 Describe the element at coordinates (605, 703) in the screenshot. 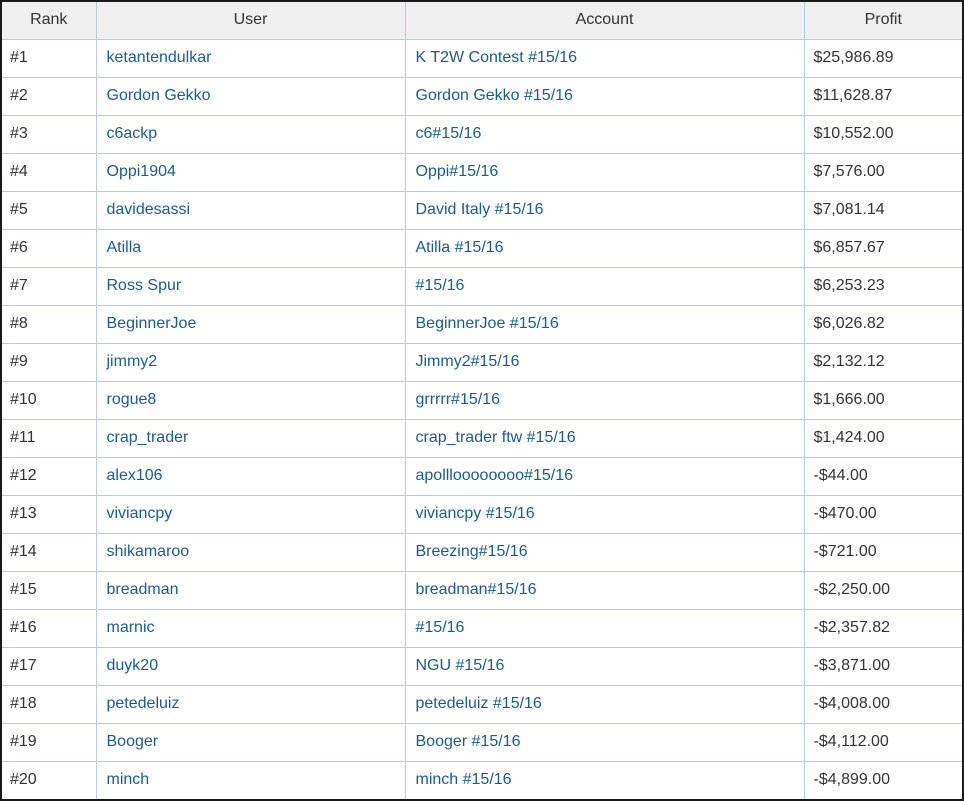

I see `account-cell: petedeluiz #15/16` at that location.